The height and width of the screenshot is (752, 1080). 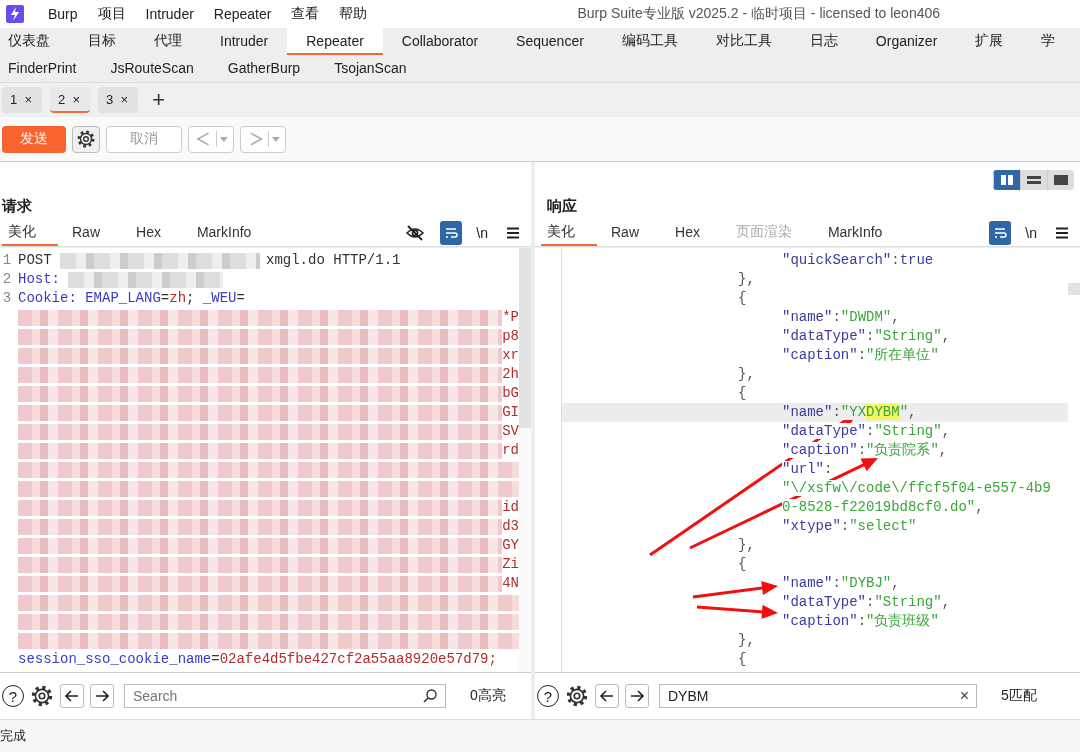 I want to click on code-text: GY, so click(x=510, y=545).